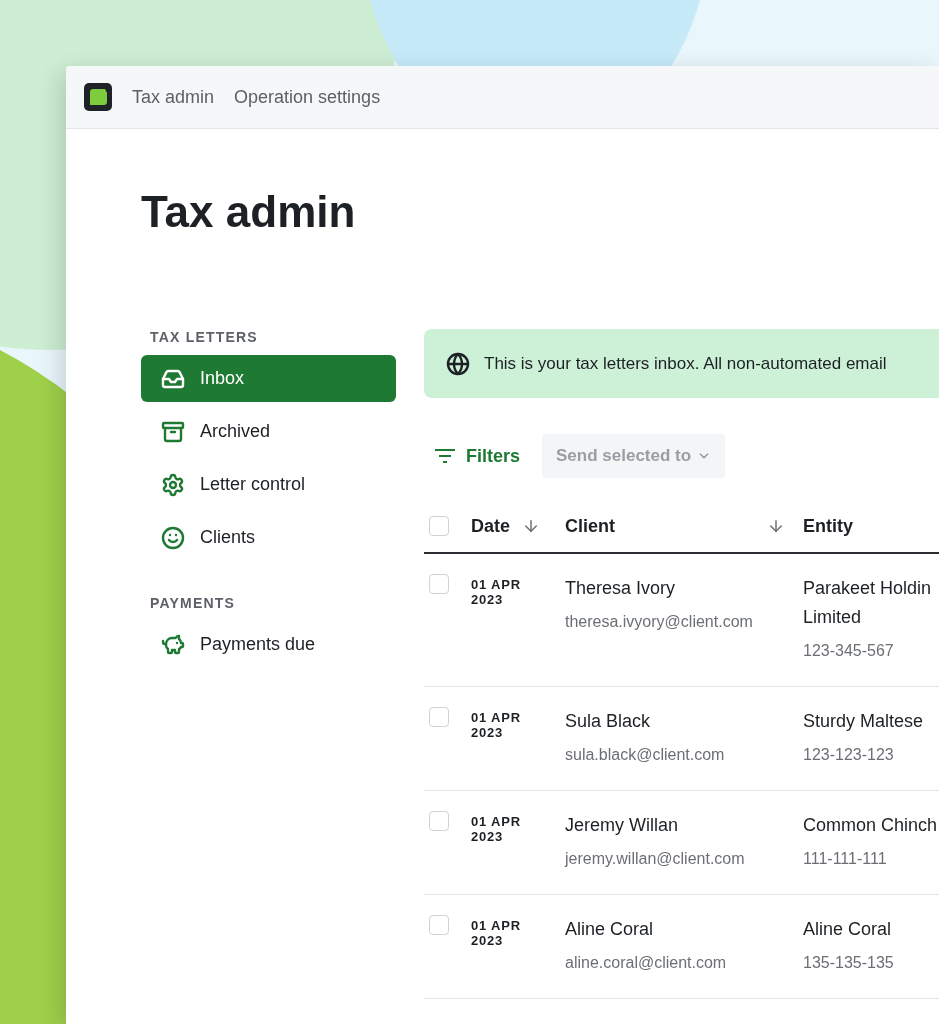  What do you see at coordinates (622, 825) in the screenshot?
I see `client-name: Jeremy Willan` at bounding box center [622, 825].